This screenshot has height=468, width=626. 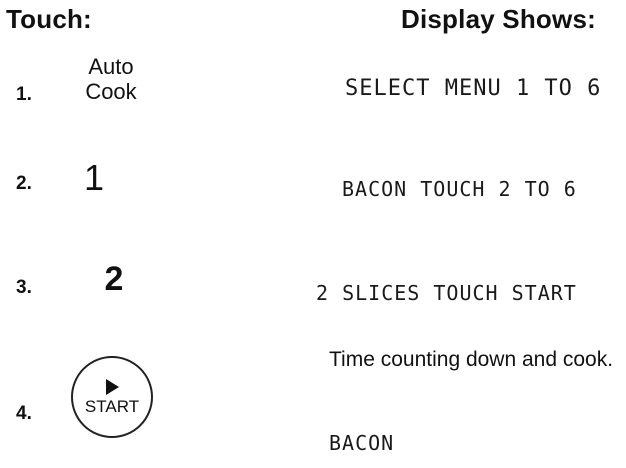 I want to click on step-2-number: 2., so click(x=24, y=183).